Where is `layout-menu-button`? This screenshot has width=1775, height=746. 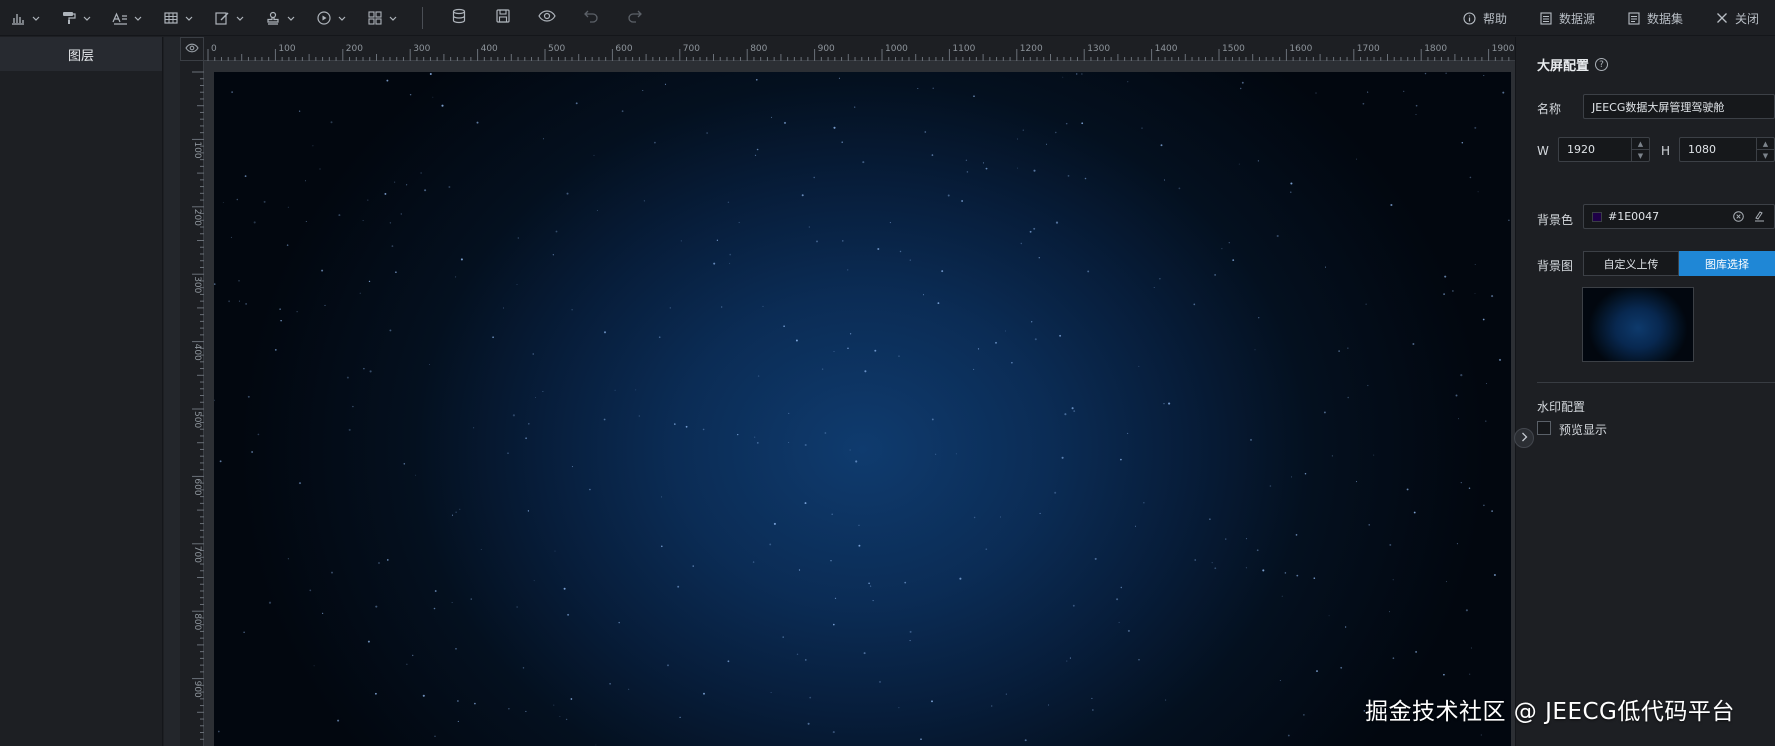
layout-menu-button is located at coordinates (382, 18).